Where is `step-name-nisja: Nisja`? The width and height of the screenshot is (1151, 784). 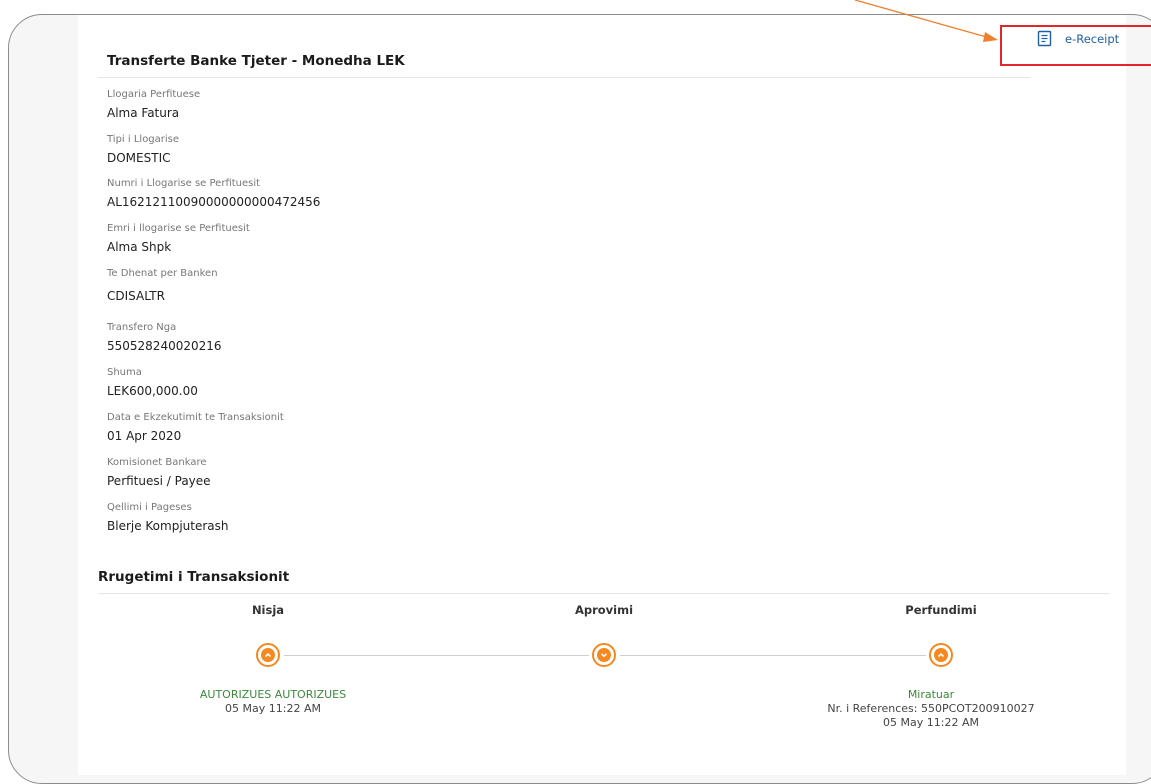
step-name-nisja: Nisja is located at coordinates (268, 610).